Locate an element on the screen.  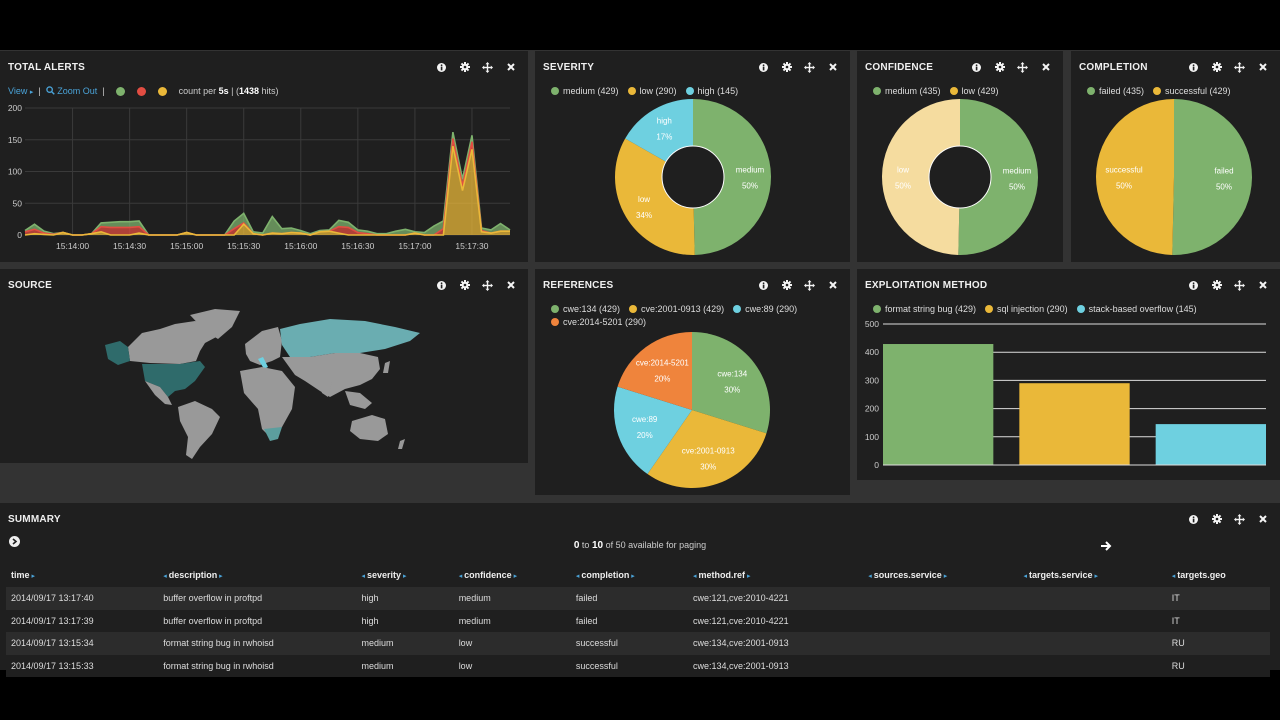
column-label: confidence is located at coordinates (488, 575).